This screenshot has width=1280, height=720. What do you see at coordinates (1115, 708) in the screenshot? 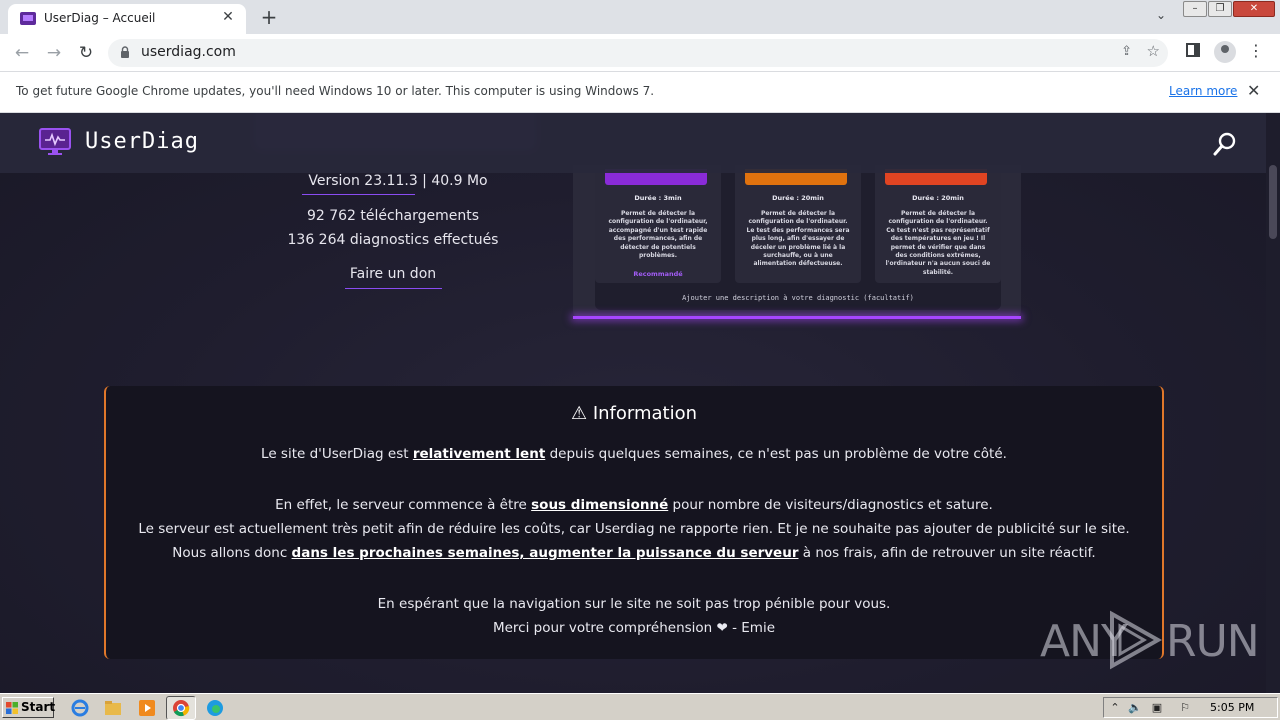
I see `tray-expand-icon: ⌃` at bounding box center [1115, 708].